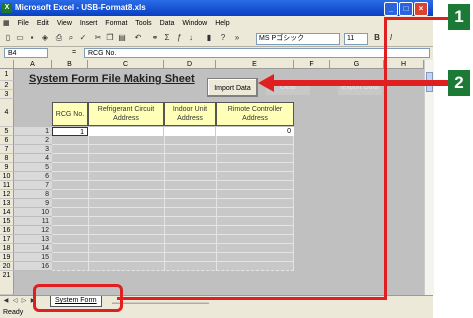 The width and height of the screenshot is (473, 318). What do you see at coordinates (356, 39) in the screenshot?
I see `font-size-select: 11` at bounding box center [356, 39].